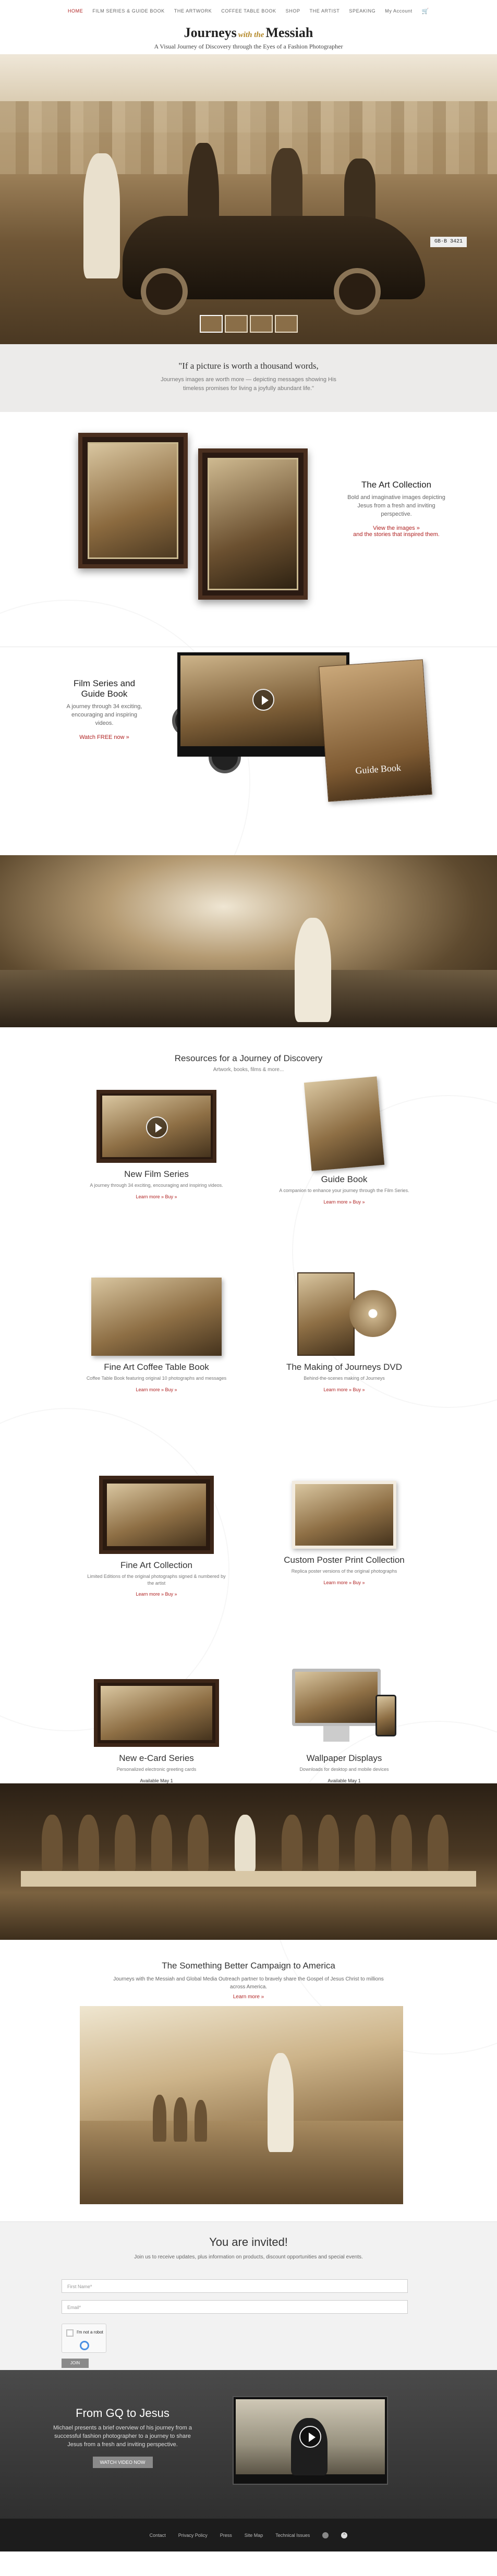 Image resolution: width=497 pixels, height=2576 pixels. I want to click on nav-shop: SHOP, so click(293, 11).